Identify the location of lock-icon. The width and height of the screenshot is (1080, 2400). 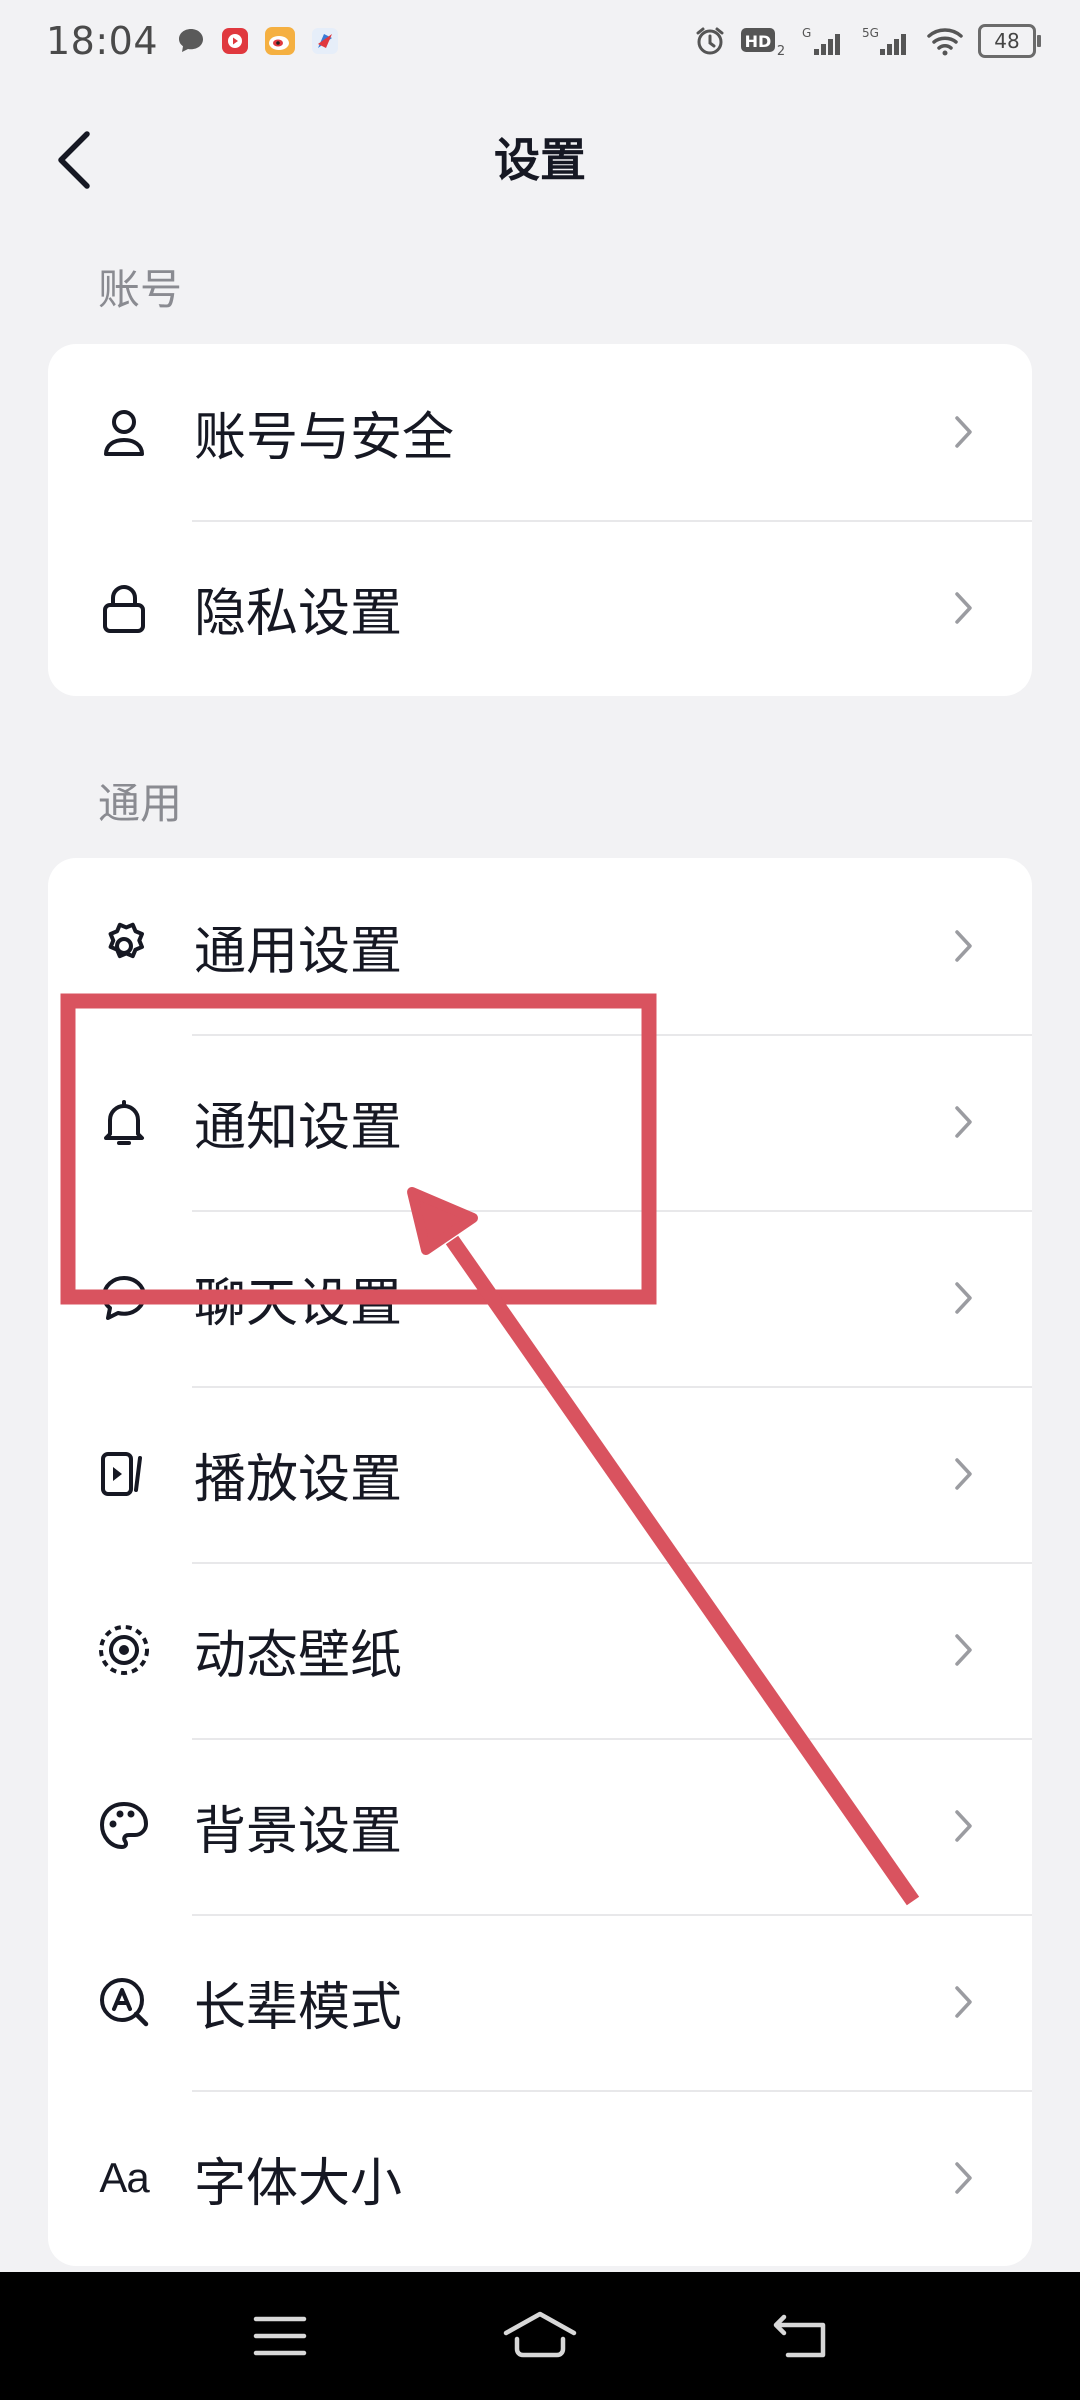
(124, 608).